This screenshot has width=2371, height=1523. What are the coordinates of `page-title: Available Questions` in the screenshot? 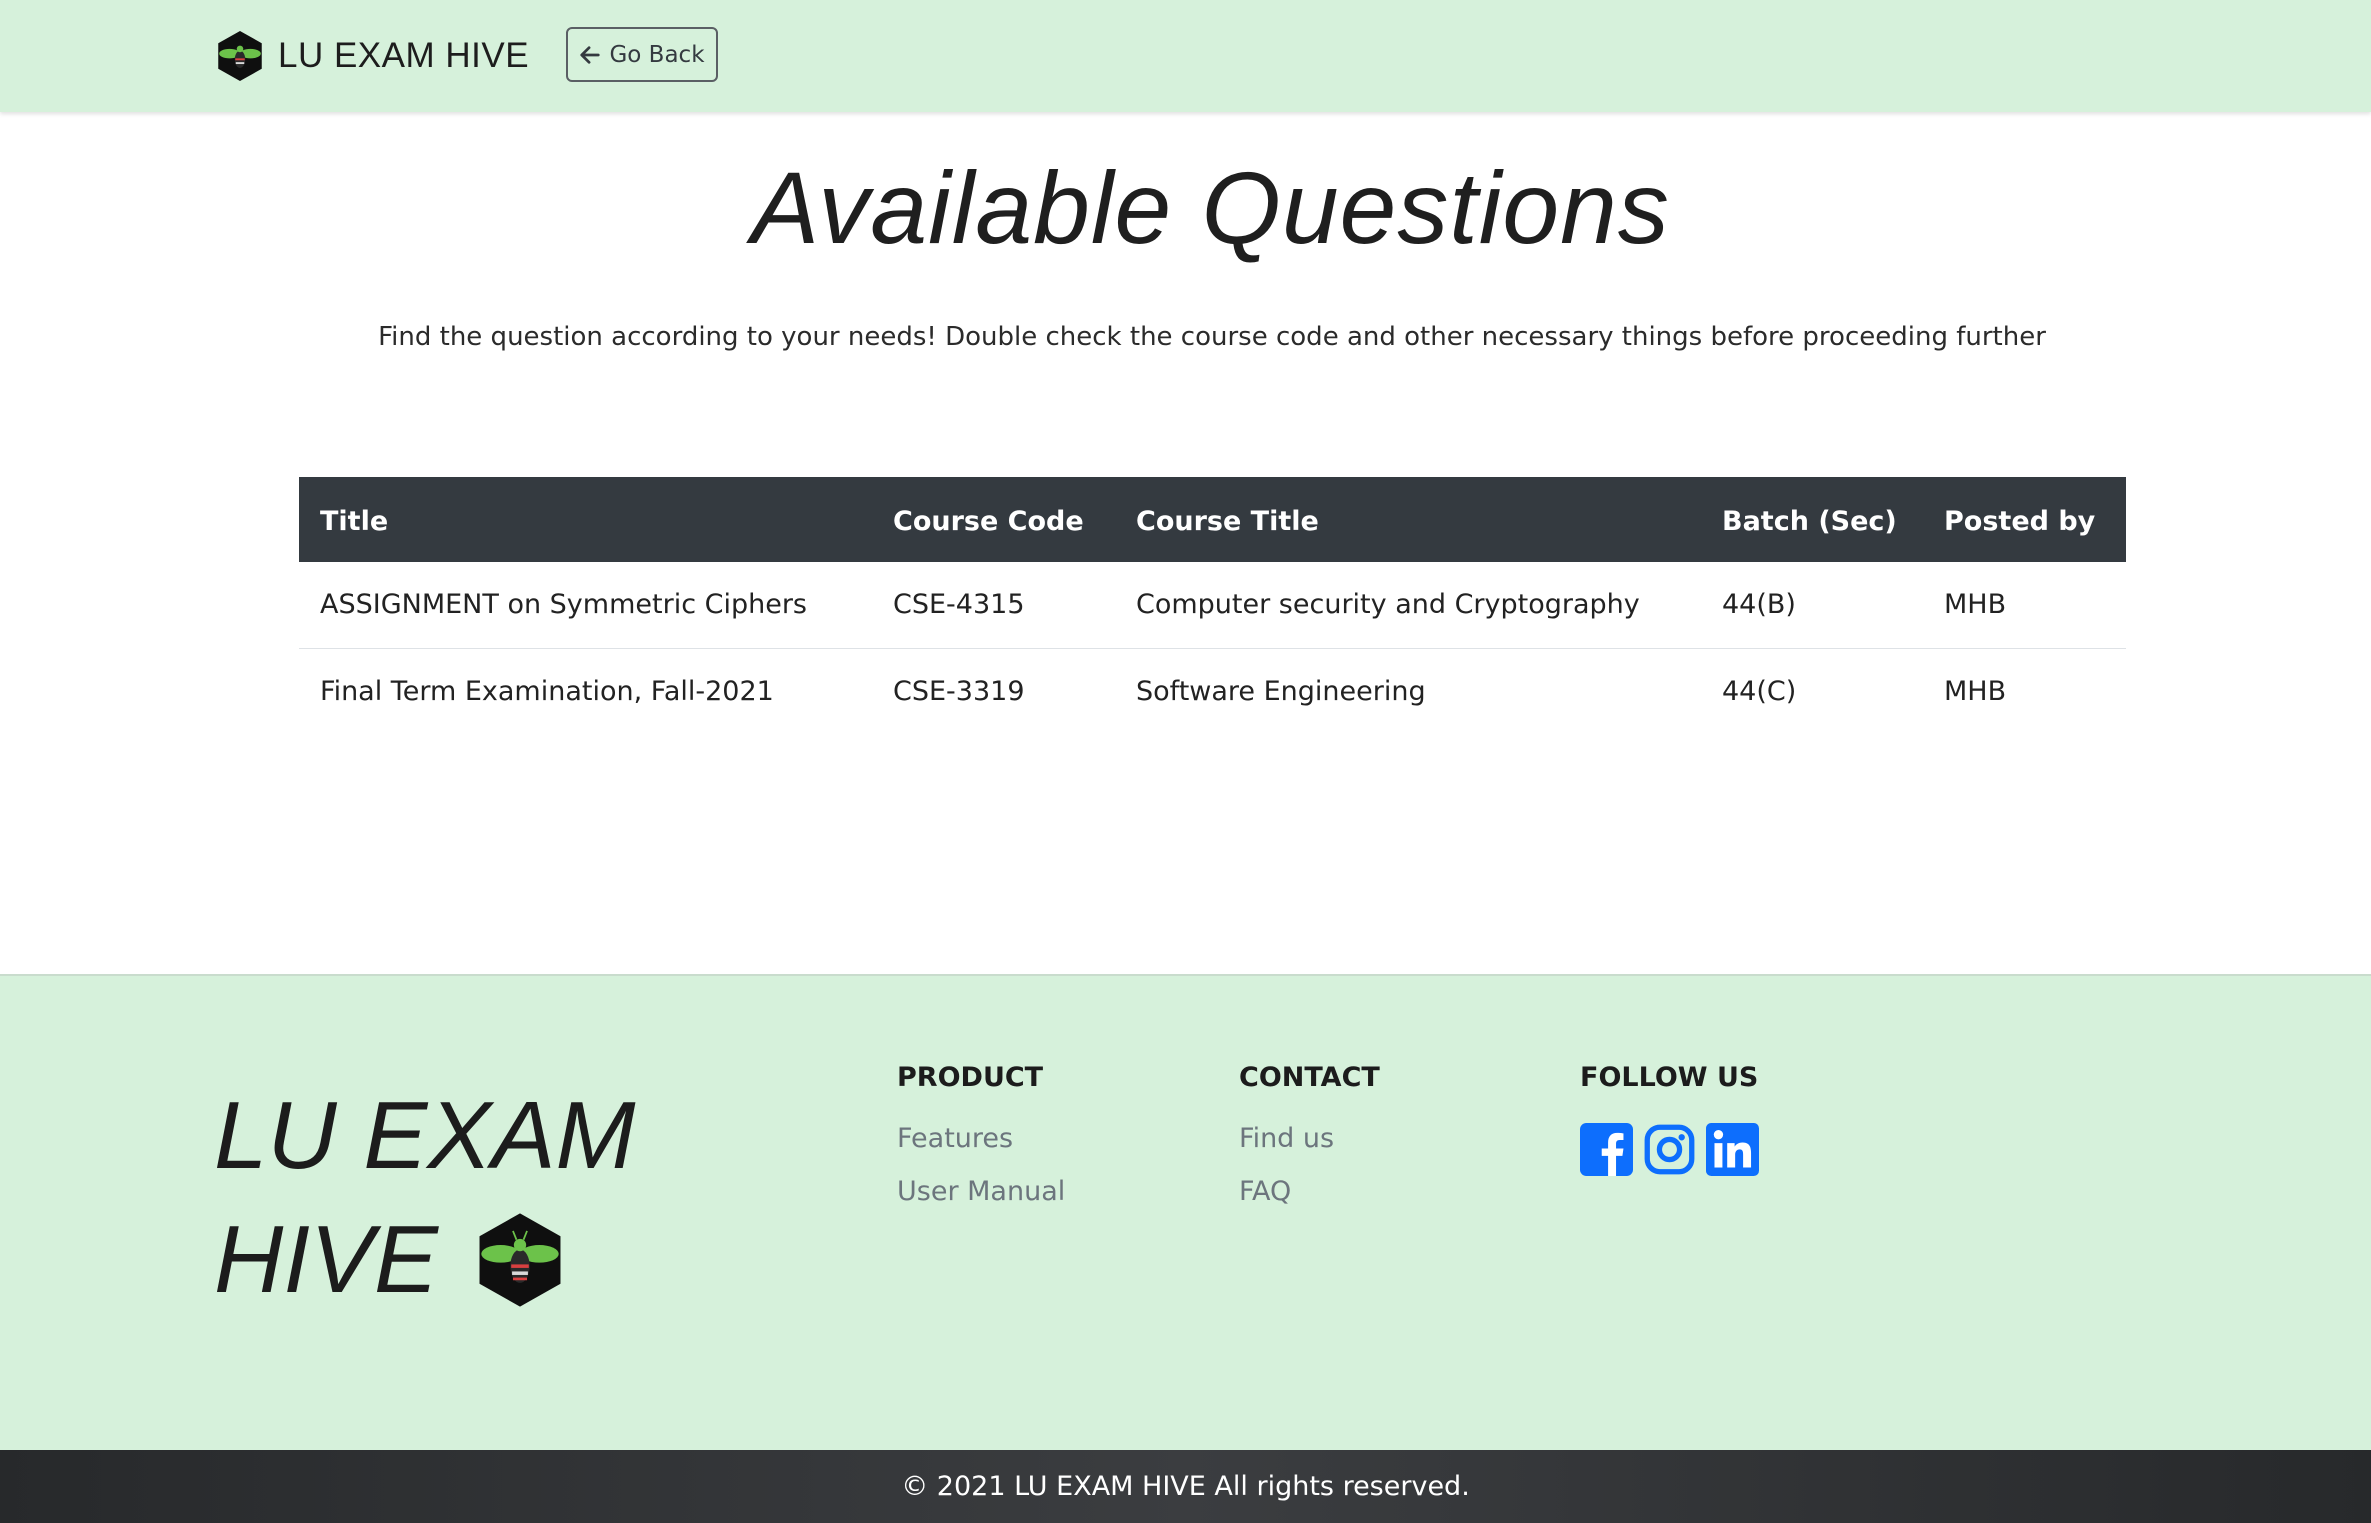 It's located at (1210, 208).